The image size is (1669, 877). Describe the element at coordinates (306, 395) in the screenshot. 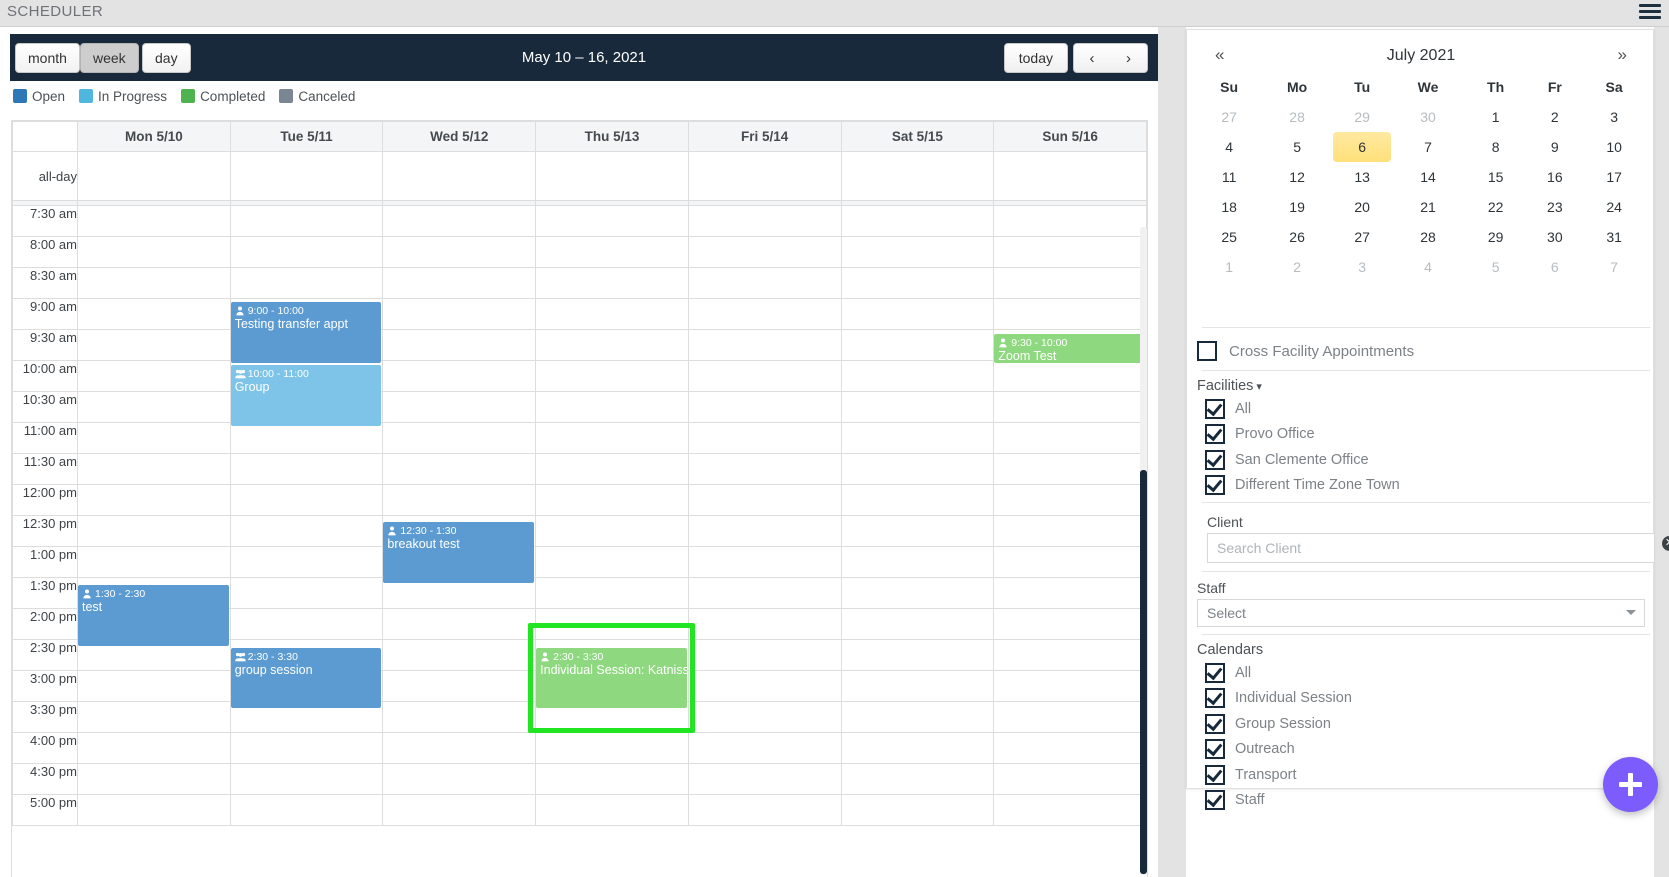

I see `calendar-event: 10:00 - 11:00 Group` at that location.